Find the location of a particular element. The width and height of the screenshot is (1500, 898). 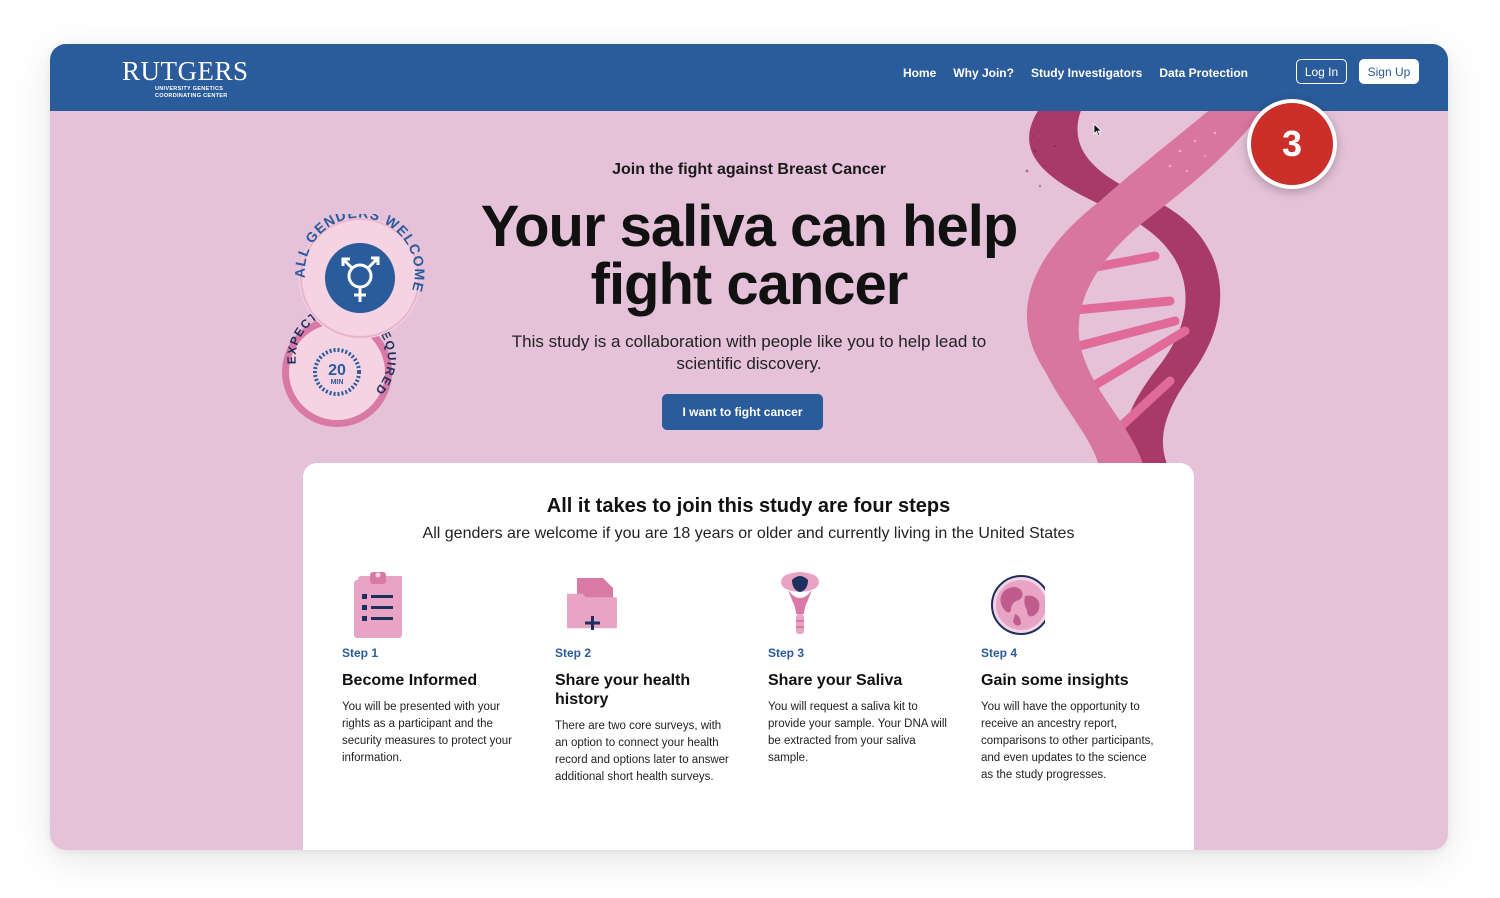

nav-study-investigators: Study Investigators is located at coordinates (1086, 73).